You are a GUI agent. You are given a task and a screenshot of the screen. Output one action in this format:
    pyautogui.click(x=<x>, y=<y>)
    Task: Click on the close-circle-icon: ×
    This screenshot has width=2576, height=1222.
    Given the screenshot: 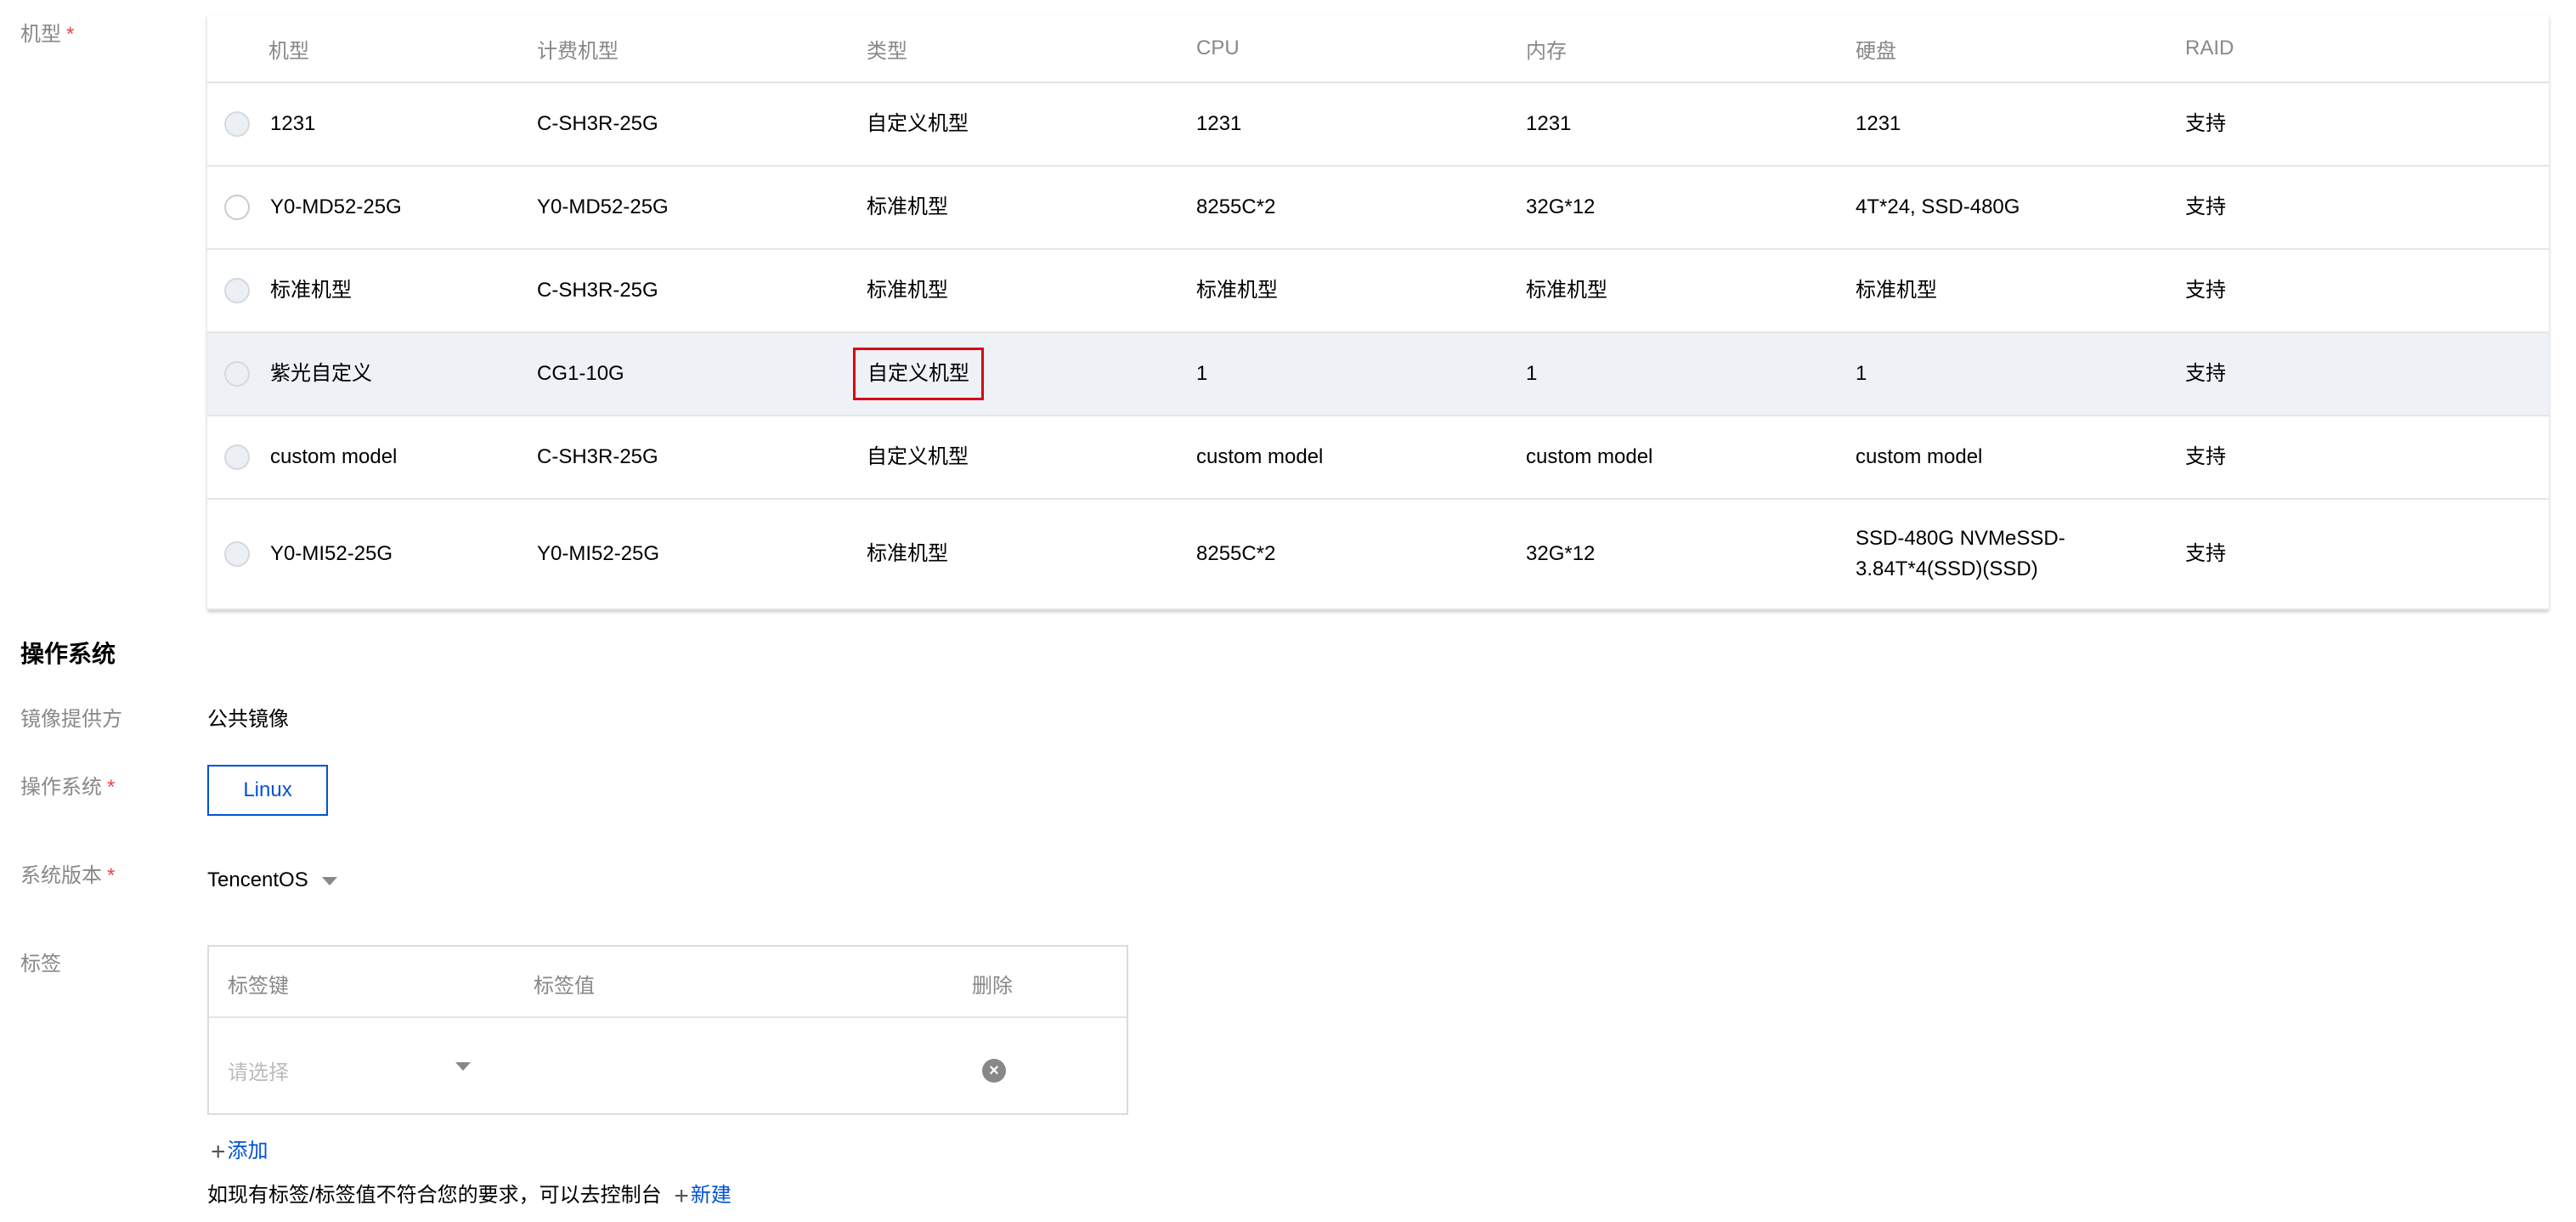 What is the action you would take?
    pyautogui.click(x=994, y=1071)
    